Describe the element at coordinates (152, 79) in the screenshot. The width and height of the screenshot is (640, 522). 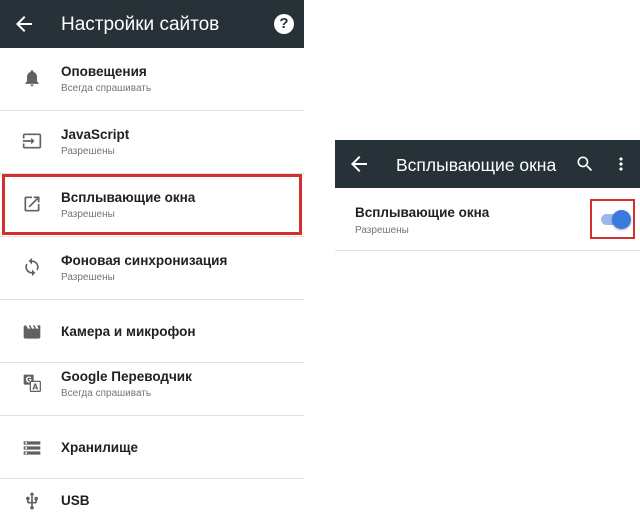
I see `settings-item-notifications: Оповещения Всегда спрашивать` at that location.